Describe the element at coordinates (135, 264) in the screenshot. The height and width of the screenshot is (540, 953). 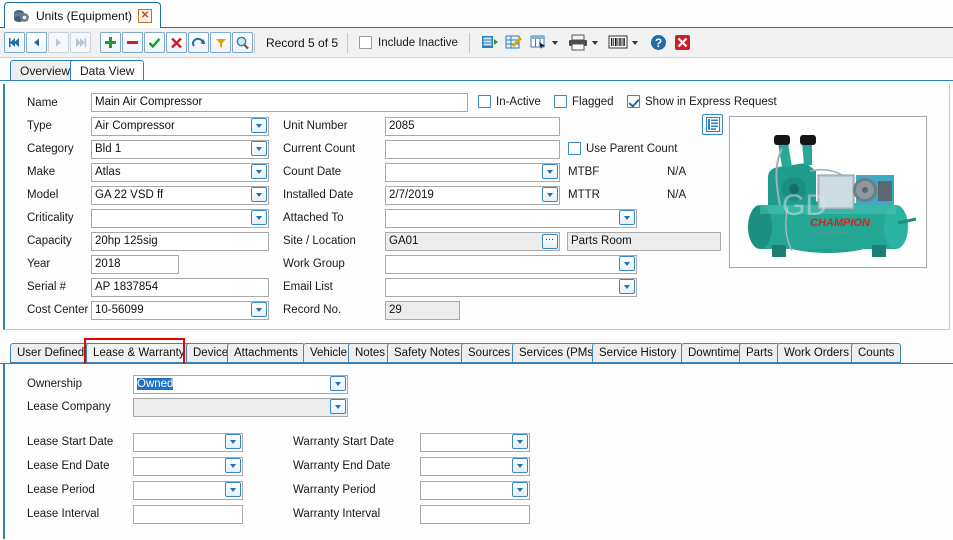
I see `field-year: 2018` at that location.